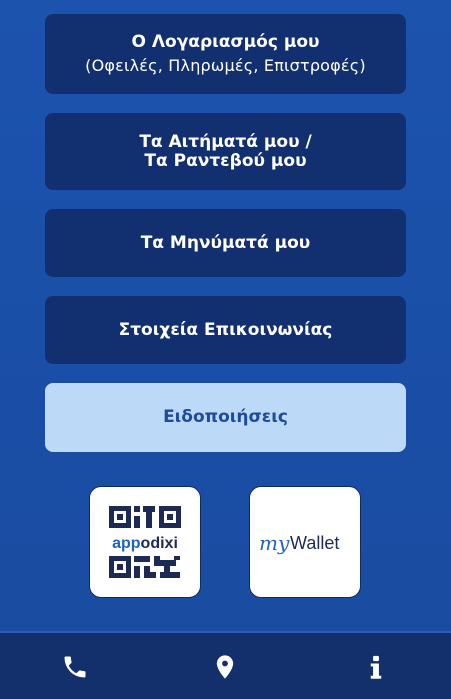  Describe the element at coordinates (126, 543) in the screenshot. I see `appodixi-prefix: app` at that location.